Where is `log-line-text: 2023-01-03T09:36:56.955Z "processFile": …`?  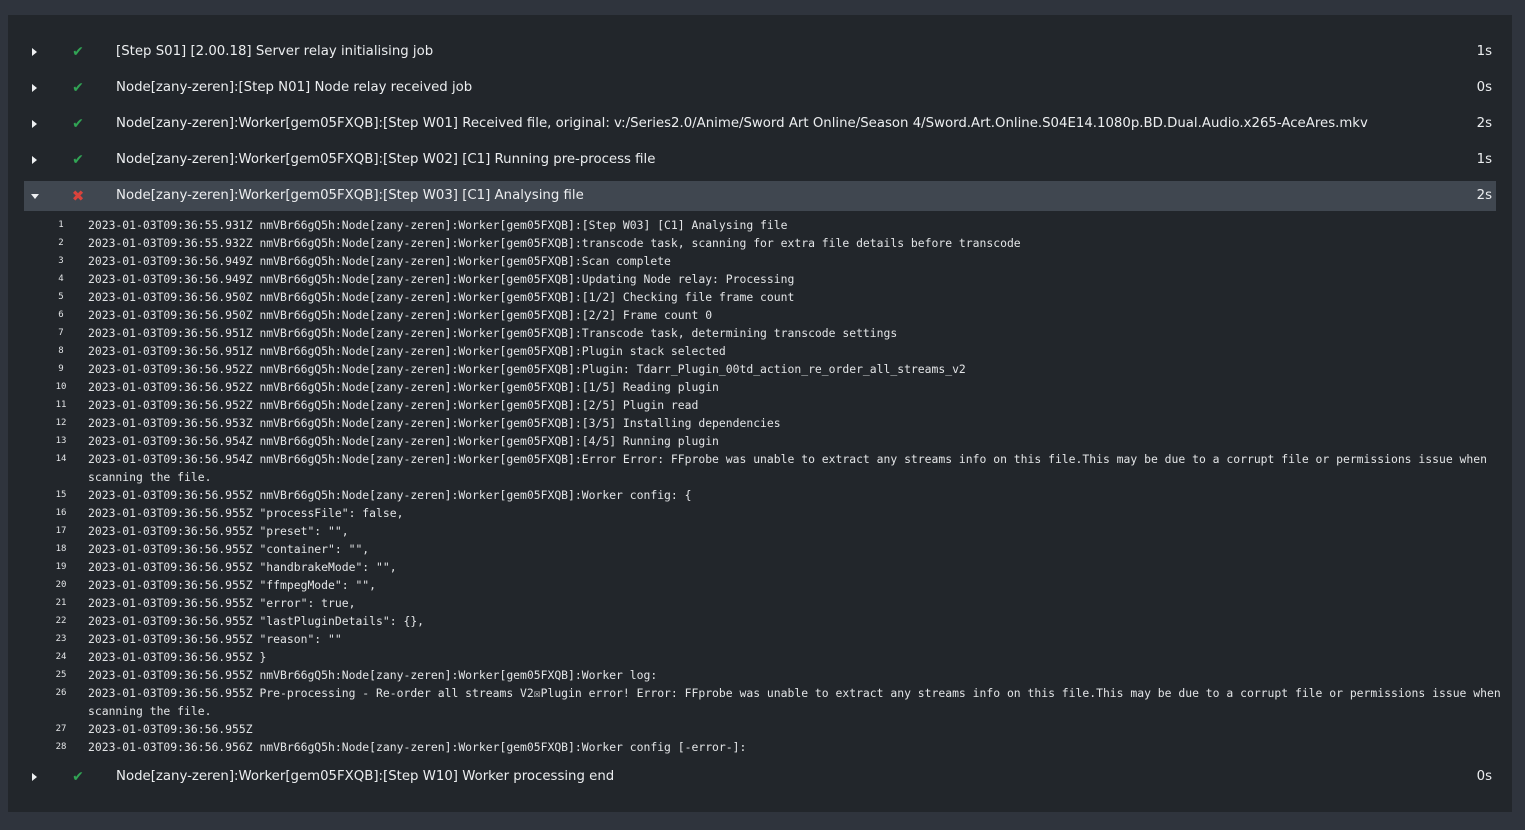 log-line-text: 2023-01-03T09:36:56.955Z "processFile": … is located at coordinates (246, 513).